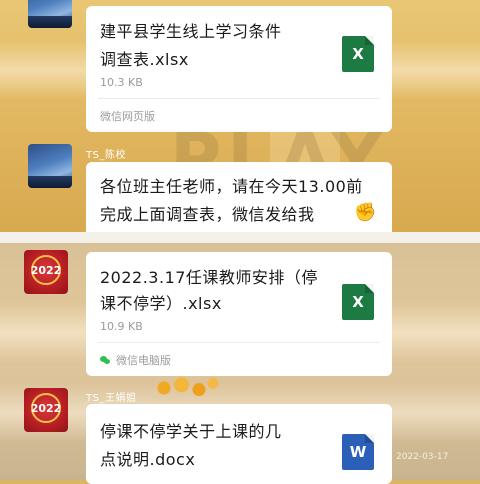  Describe the element at coordinates (185, 388) in the screenshot. I see `background-flowers` at that location.